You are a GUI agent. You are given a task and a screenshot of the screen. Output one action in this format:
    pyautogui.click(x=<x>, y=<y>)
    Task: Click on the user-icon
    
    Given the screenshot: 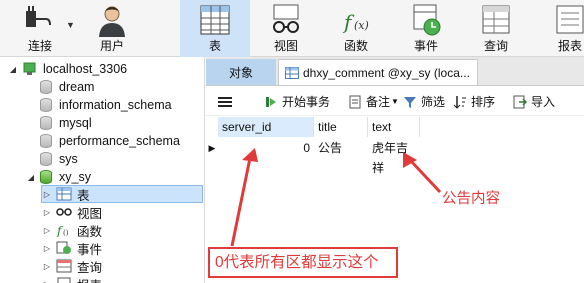 What is the action you would take?
    pyautogui.click(x=112, y=20)
    